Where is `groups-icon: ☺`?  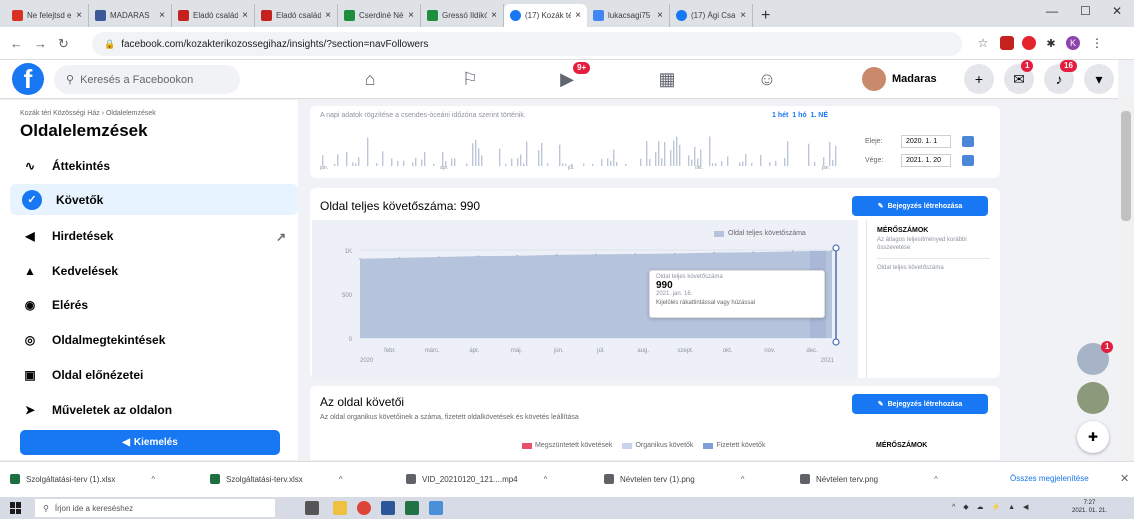 groups-icon: ☺ is located at coordinates (767, 79).